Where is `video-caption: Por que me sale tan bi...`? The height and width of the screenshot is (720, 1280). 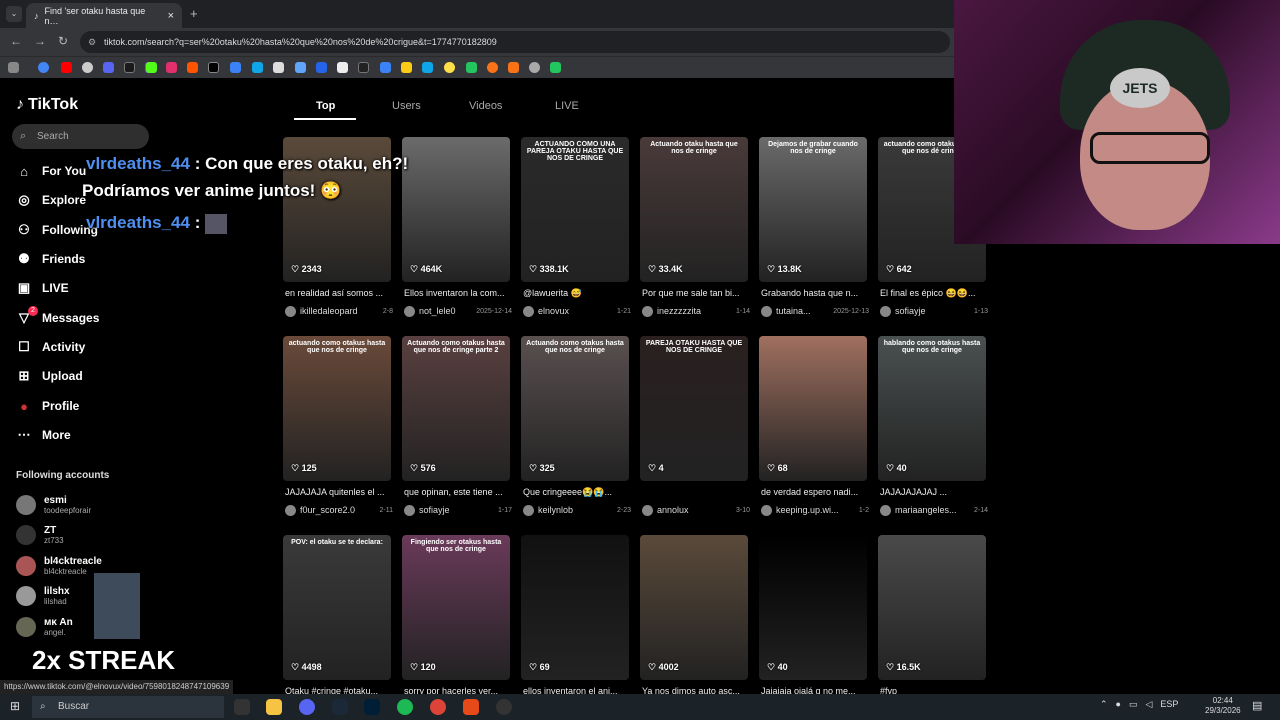 video-caption: Por que me sale tan bi... is located at coordinates (696, 293).